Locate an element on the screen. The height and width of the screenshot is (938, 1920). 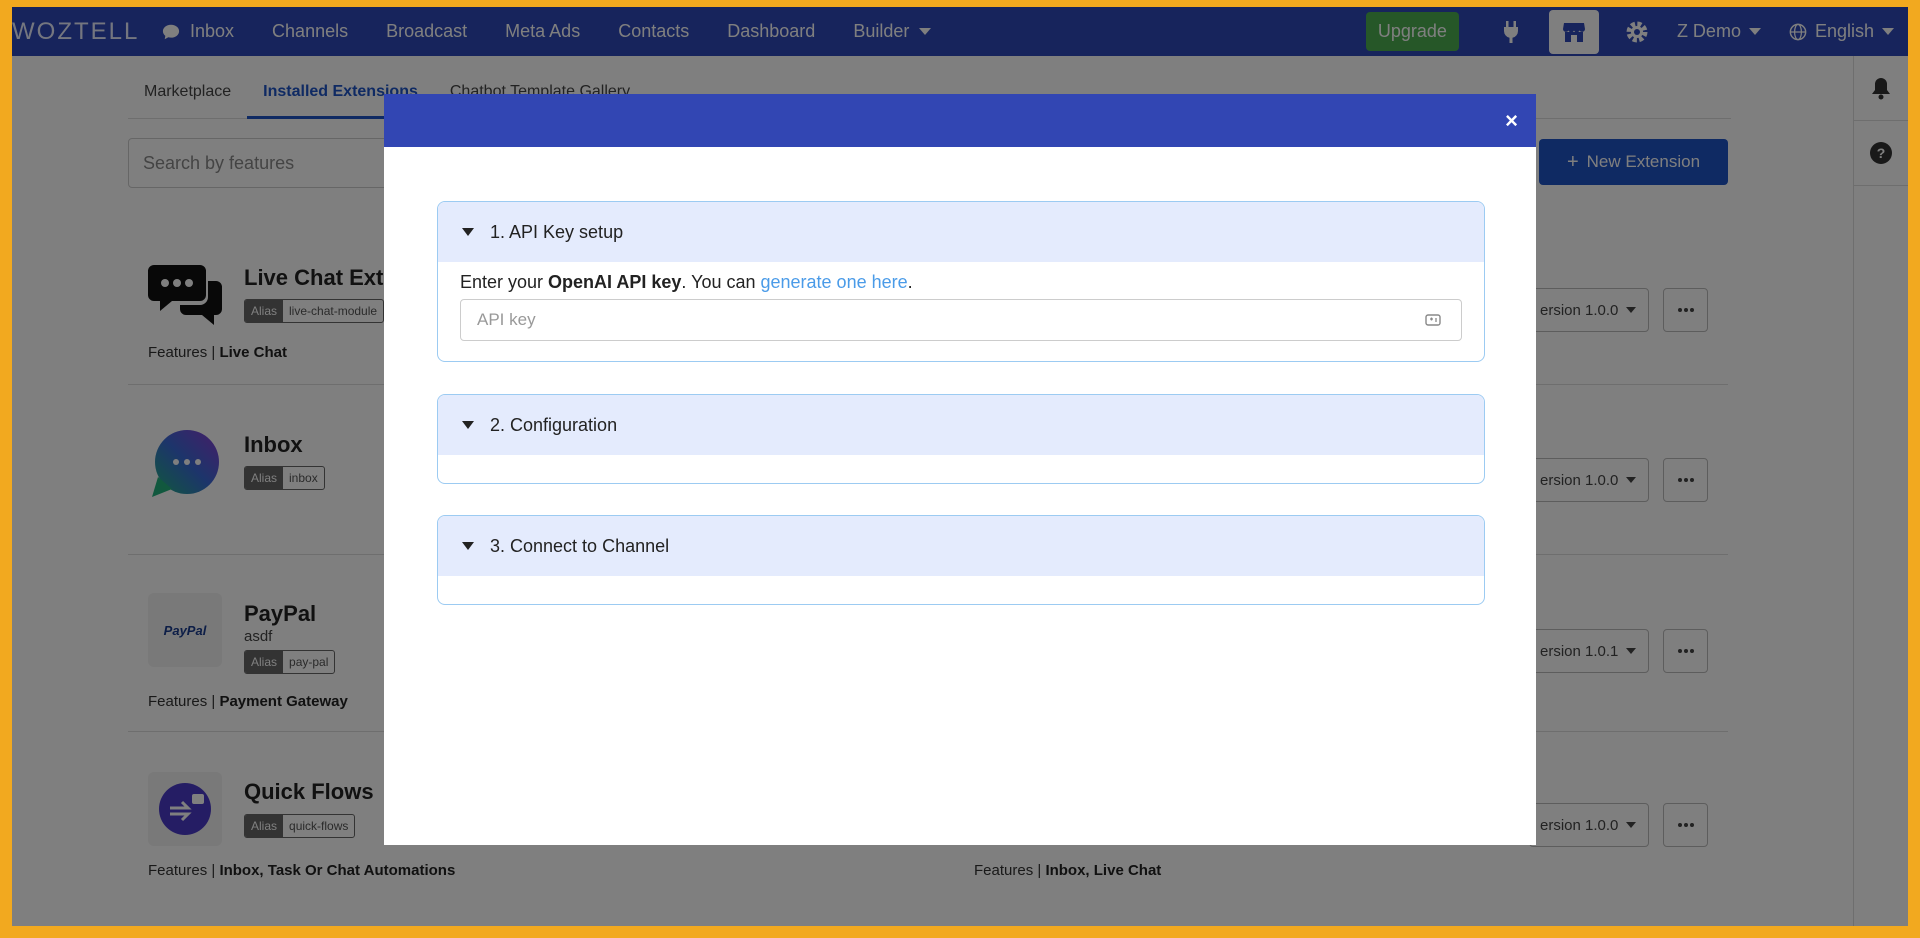
panel-title: 2. Configuration is located at coordinates (554, 424).